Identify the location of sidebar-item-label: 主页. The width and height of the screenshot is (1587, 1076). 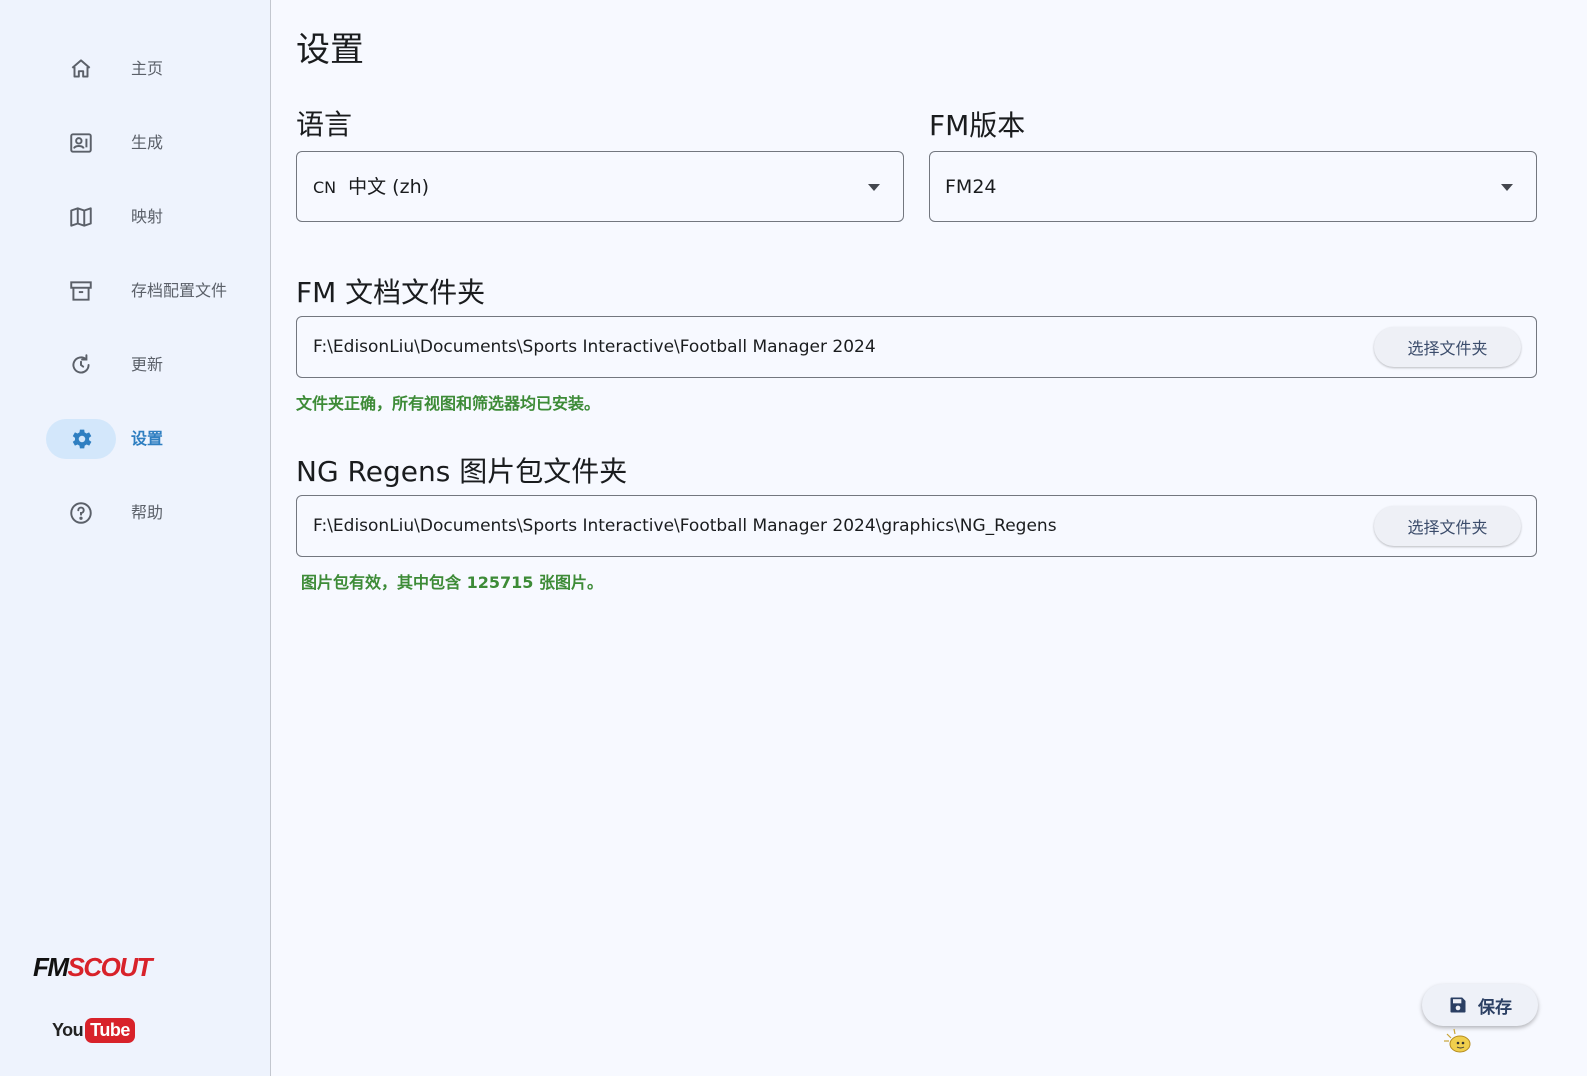
(147, 68).